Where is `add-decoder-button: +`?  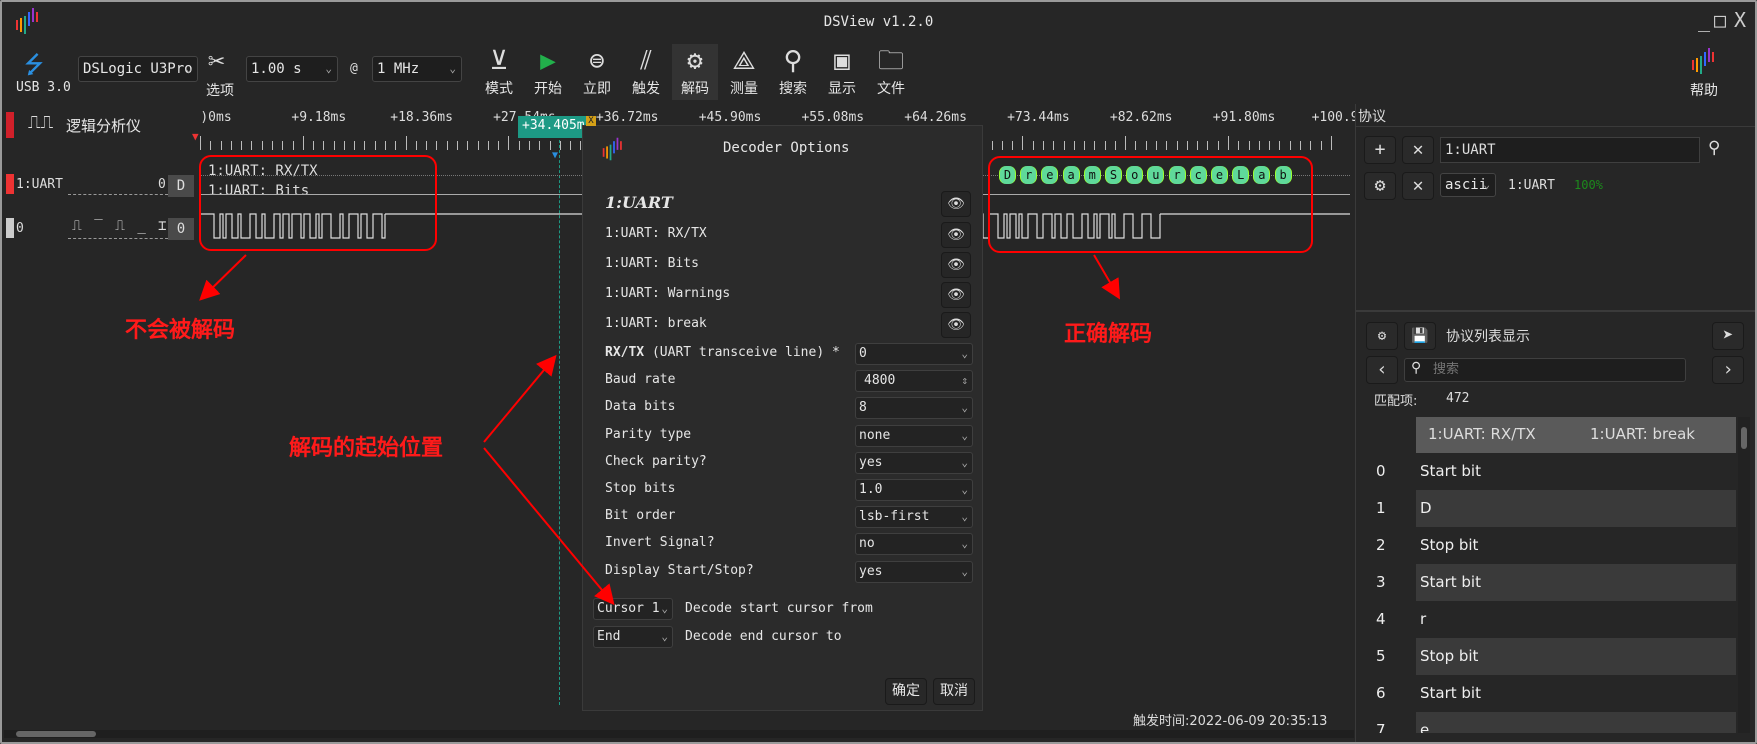
add-decoder-button: + is located at coordinates (1380, 150).